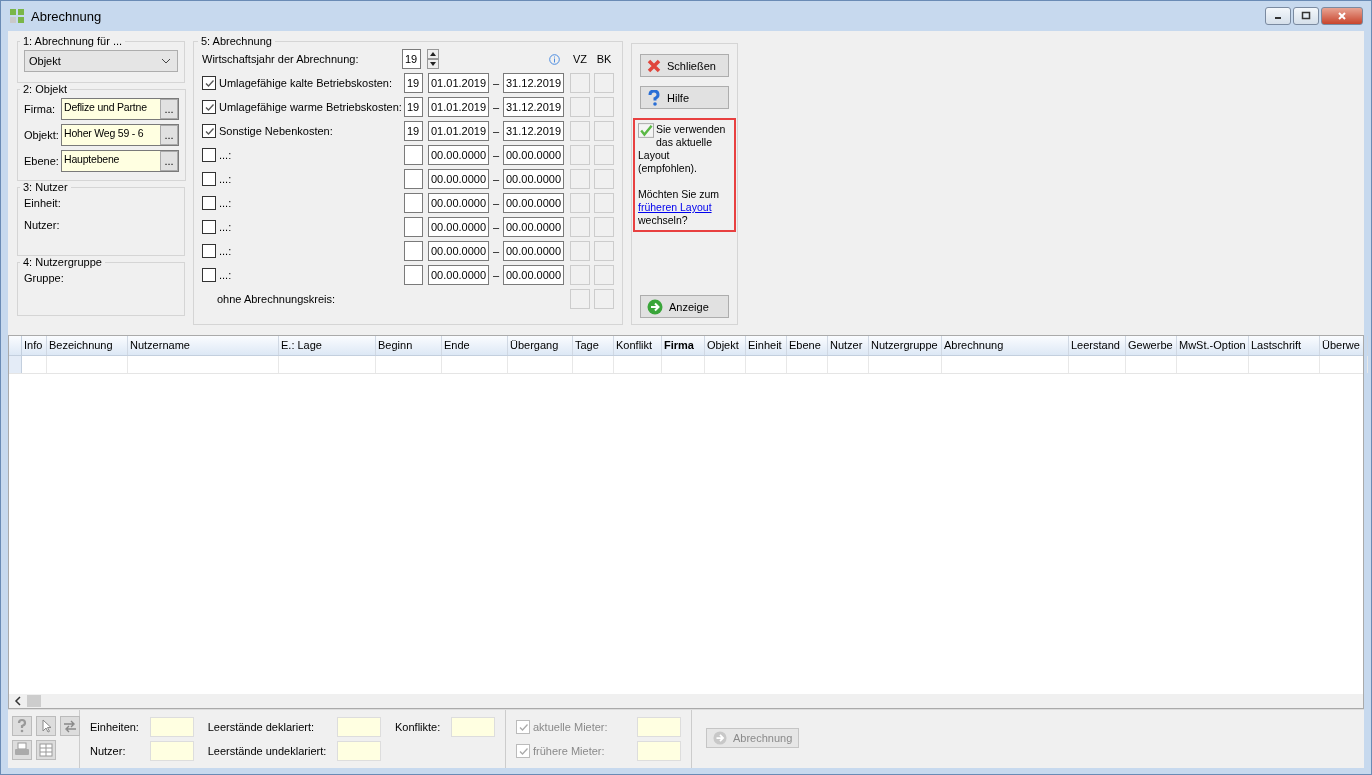  Describe the element at coordinates (1344, 345) in the screenshot. I see `column-header: Überwe` at that location.